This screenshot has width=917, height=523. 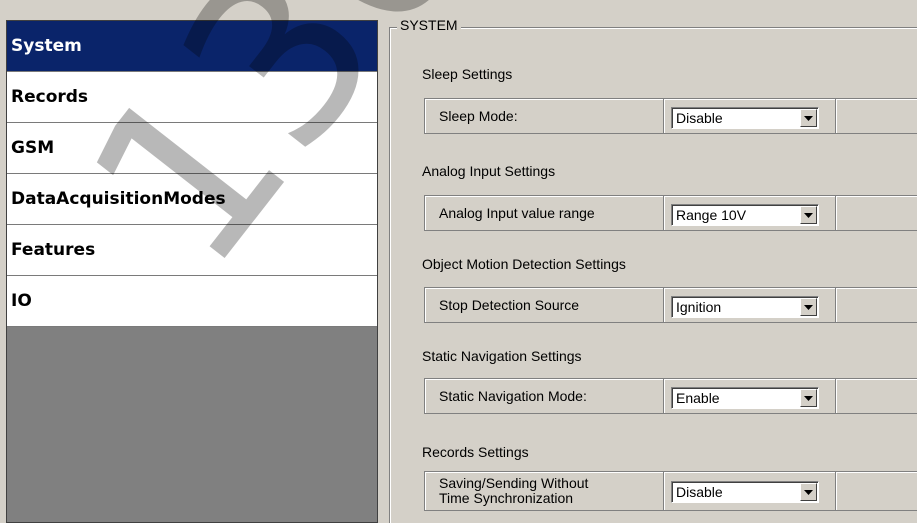 I want to click on sleep-mode-select: Disable, so click(x=745, y=118).